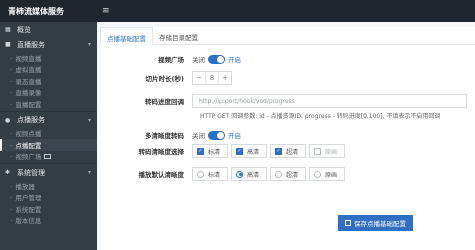  I want to click on save-icon, so click(348, 223).